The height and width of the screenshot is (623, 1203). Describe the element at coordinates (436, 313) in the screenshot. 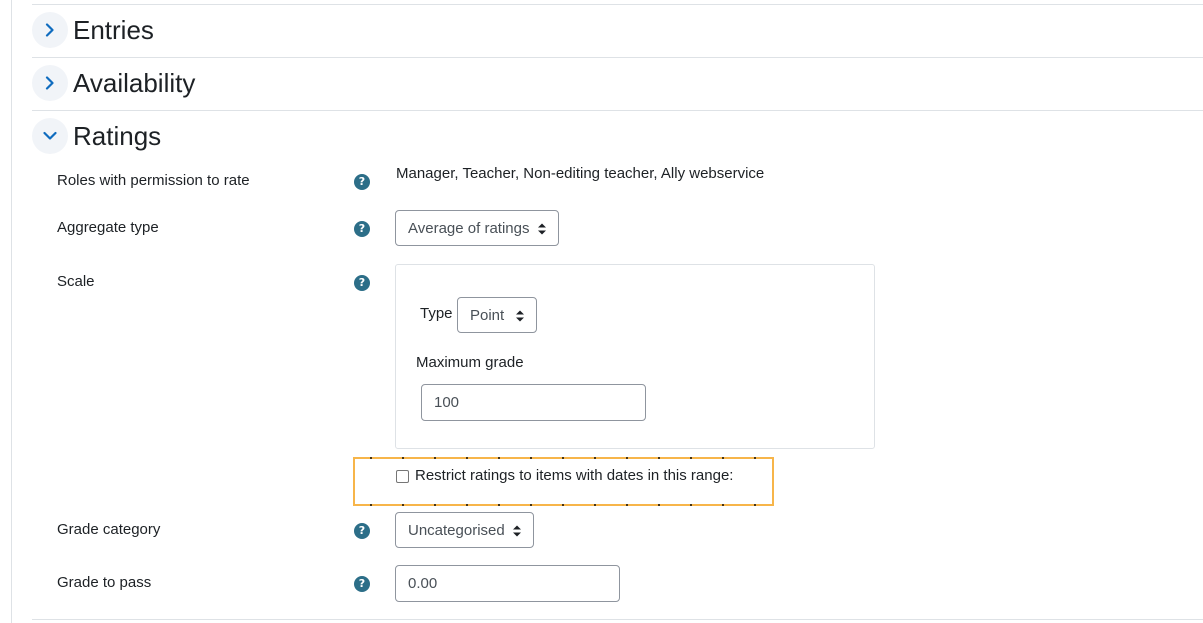

I see `scale-type-label: Type` at that location.